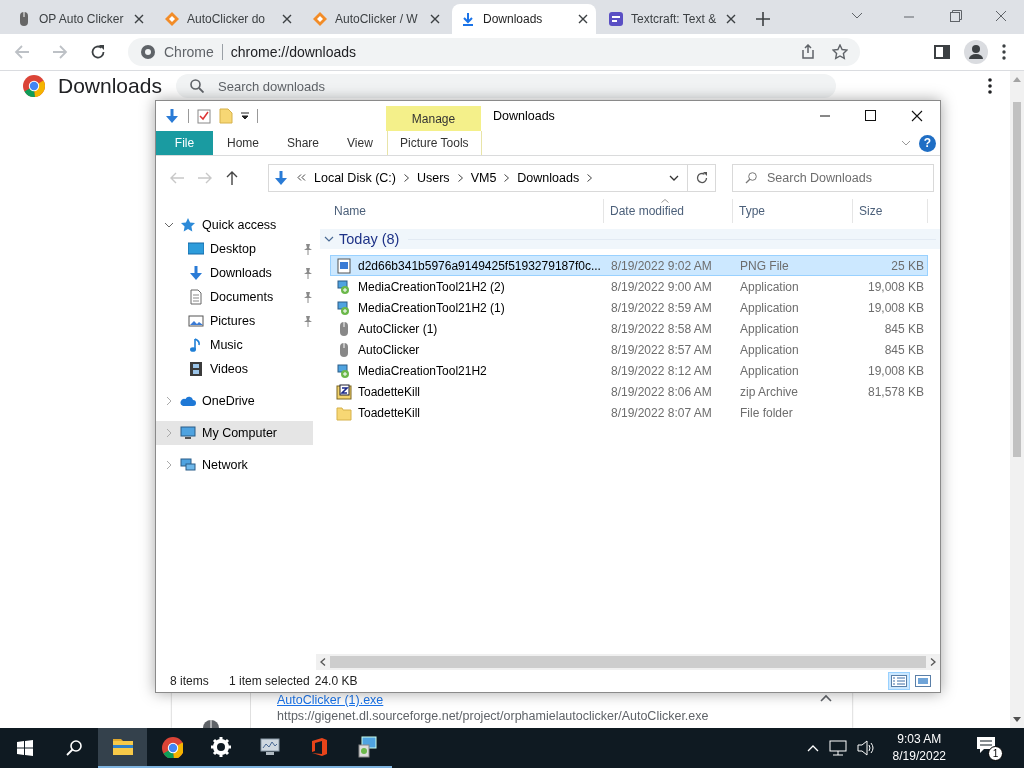 Image resolution: width=1024 pixels, height=768 pixels. I want to click on nav-item: Pictures, so click(234, 321).